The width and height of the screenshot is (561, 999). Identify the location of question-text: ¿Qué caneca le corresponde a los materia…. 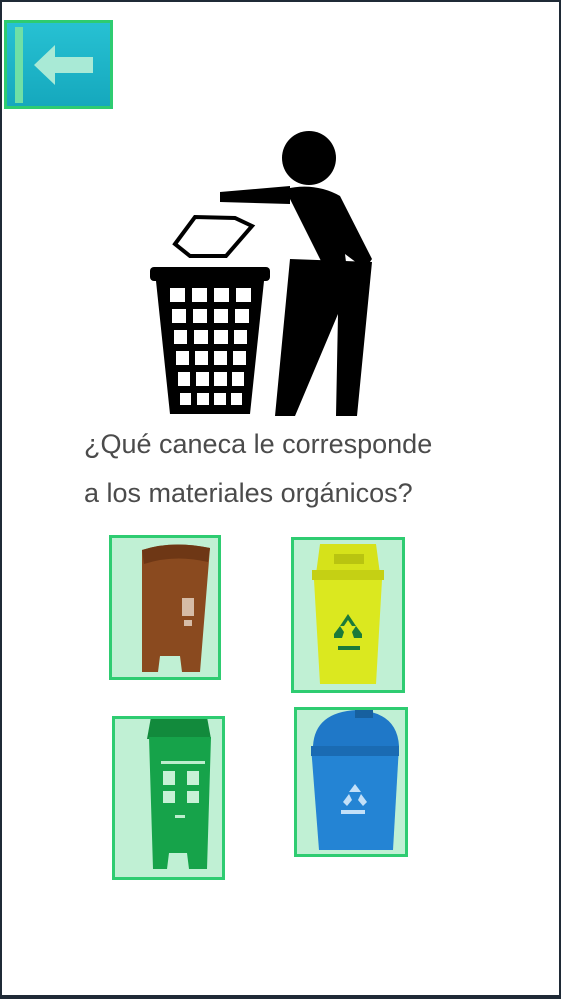
(294, 469).